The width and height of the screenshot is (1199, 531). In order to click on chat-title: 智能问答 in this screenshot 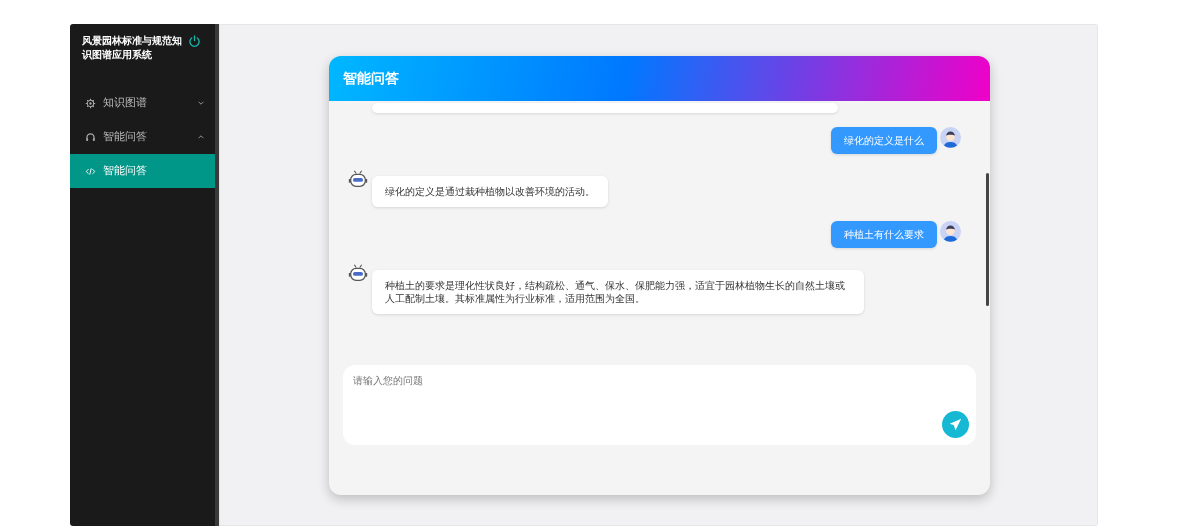, I will do `click(371, 78)`.